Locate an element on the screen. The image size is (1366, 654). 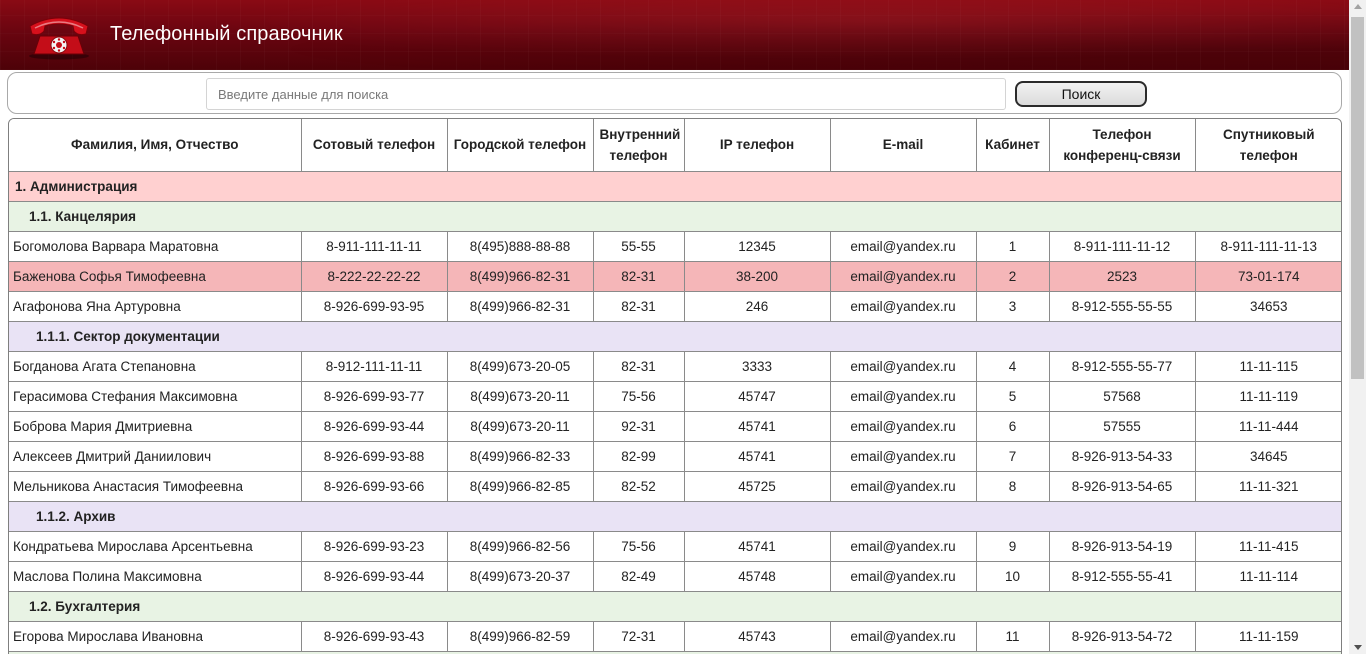
scroll-down-arrow-icon is located at coordinates (1358, 647).